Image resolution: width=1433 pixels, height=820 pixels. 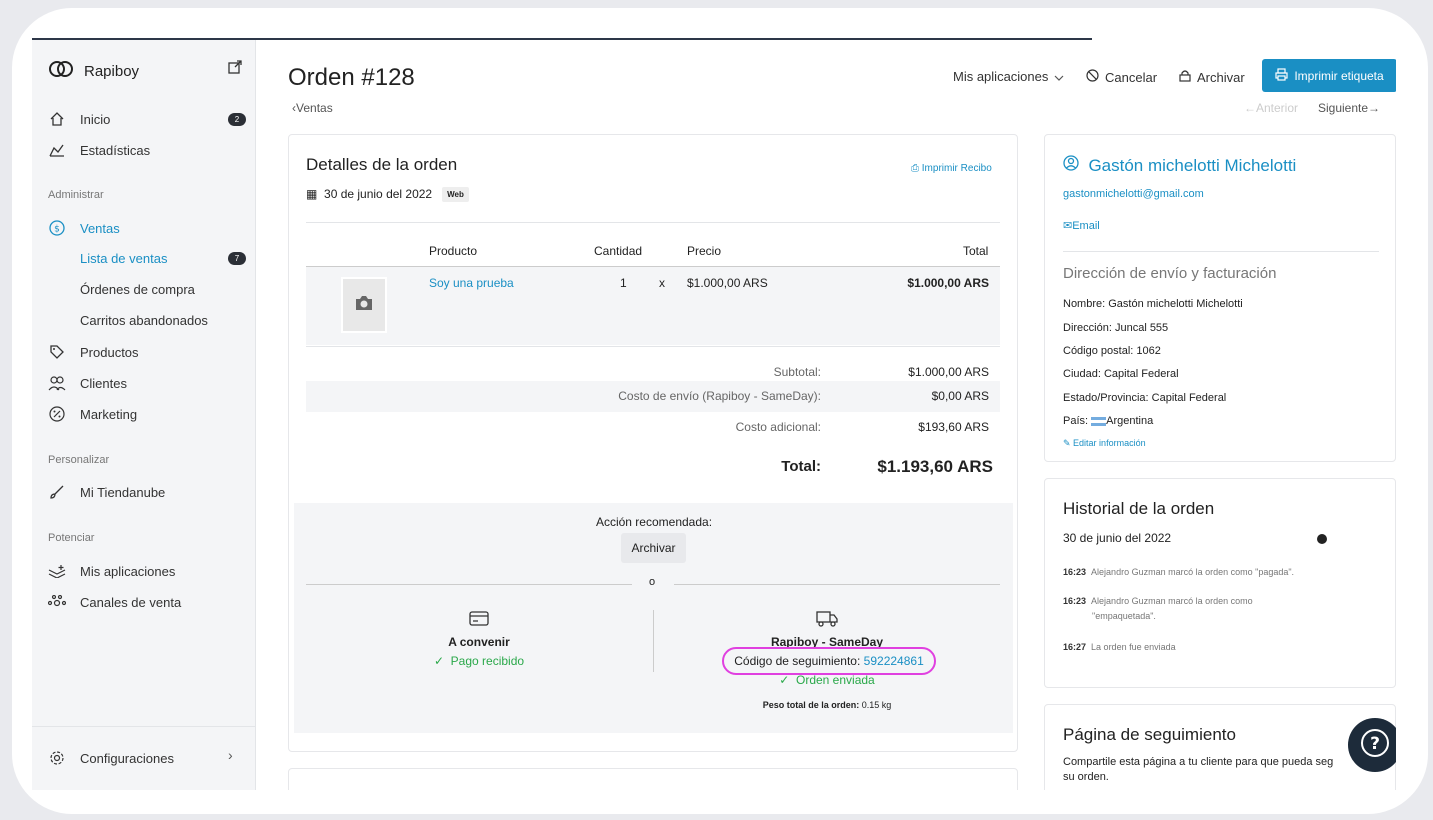 What do you see at coordinates (453, 251) in the screenshot?
I see `col-producto: Producto` at bounding box center [453, 251].